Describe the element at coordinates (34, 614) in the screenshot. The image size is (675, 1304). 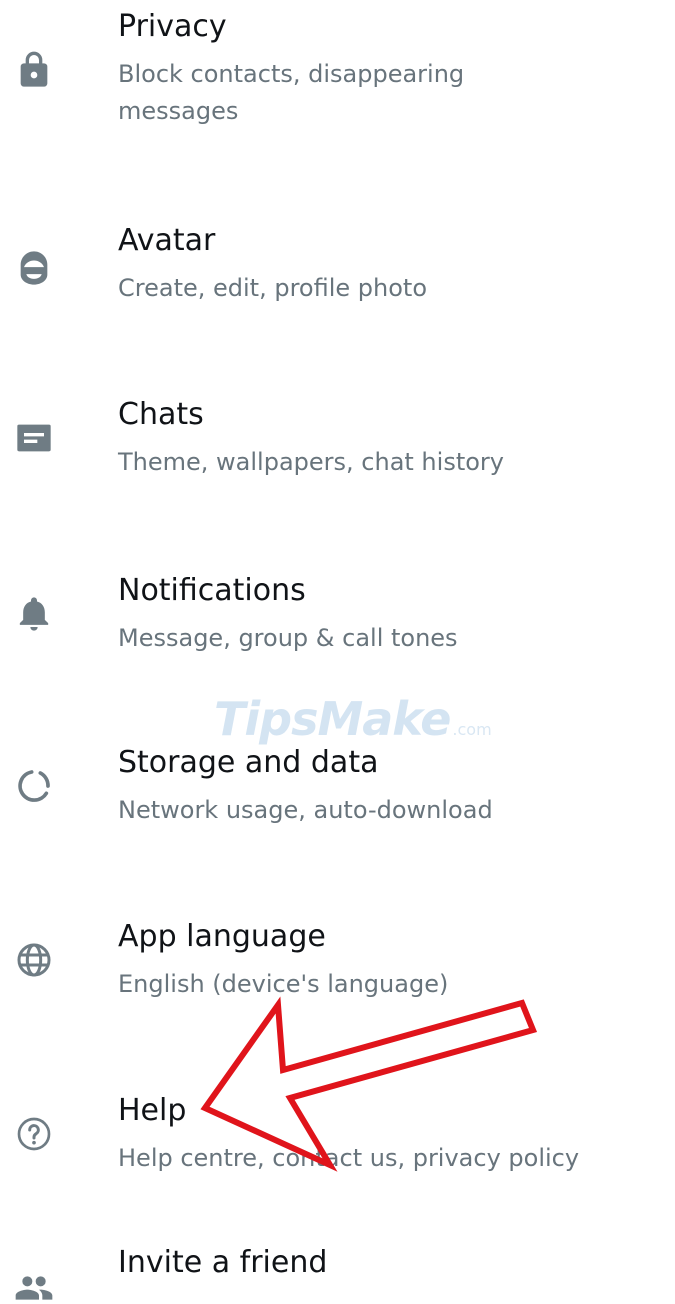
I see `bell-icon` at that location.